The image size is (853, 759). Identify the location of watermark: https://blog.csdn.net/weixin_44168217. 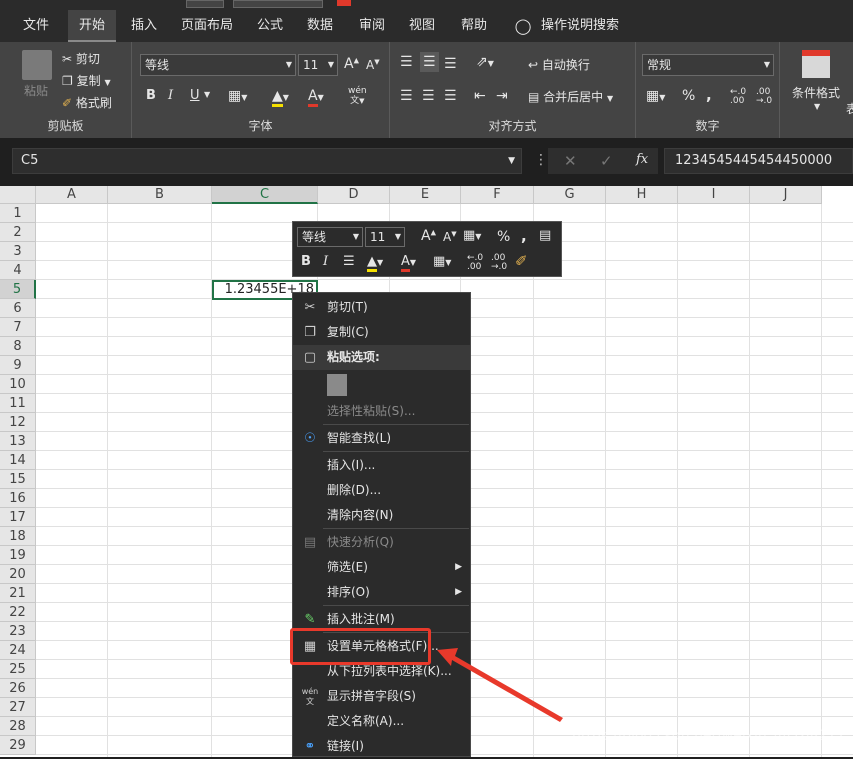
(709, 736).